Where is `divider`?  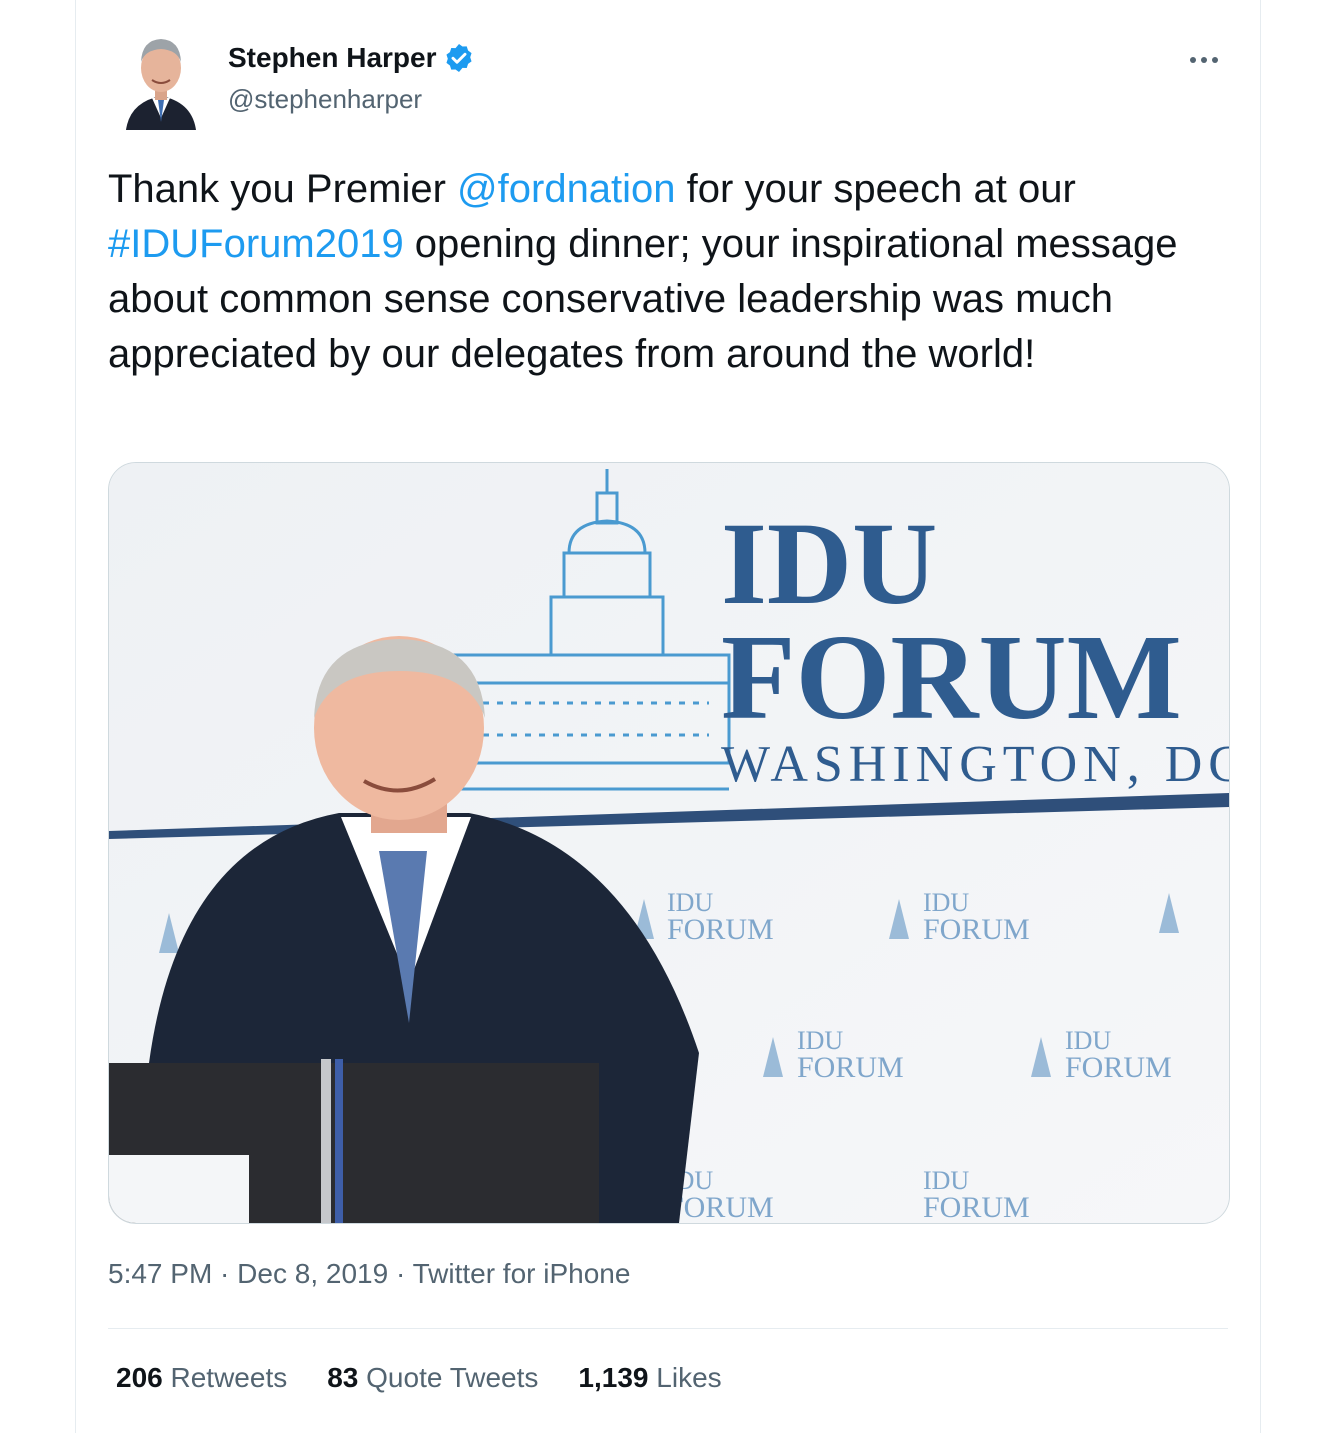 divider is located at coordinates (668, 1328).